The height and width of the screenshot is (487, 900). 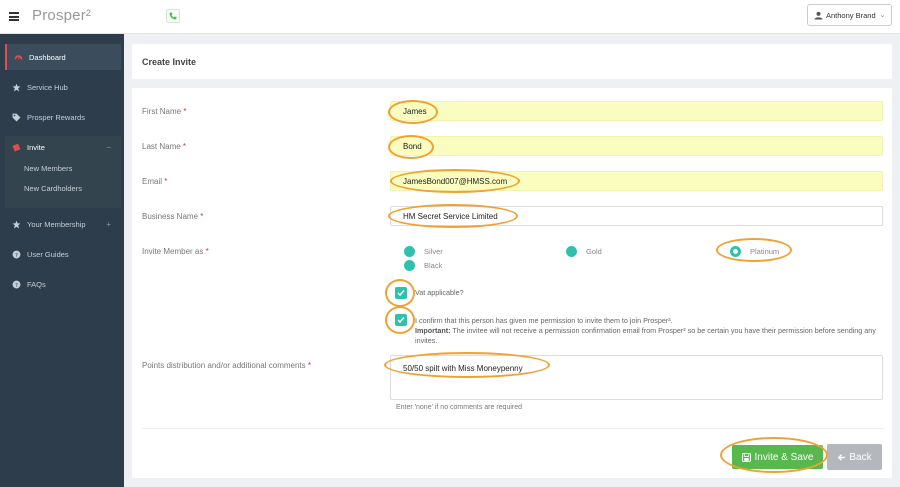 I want to click on business-name-label: Business Name *, so click(x=173, y=216).